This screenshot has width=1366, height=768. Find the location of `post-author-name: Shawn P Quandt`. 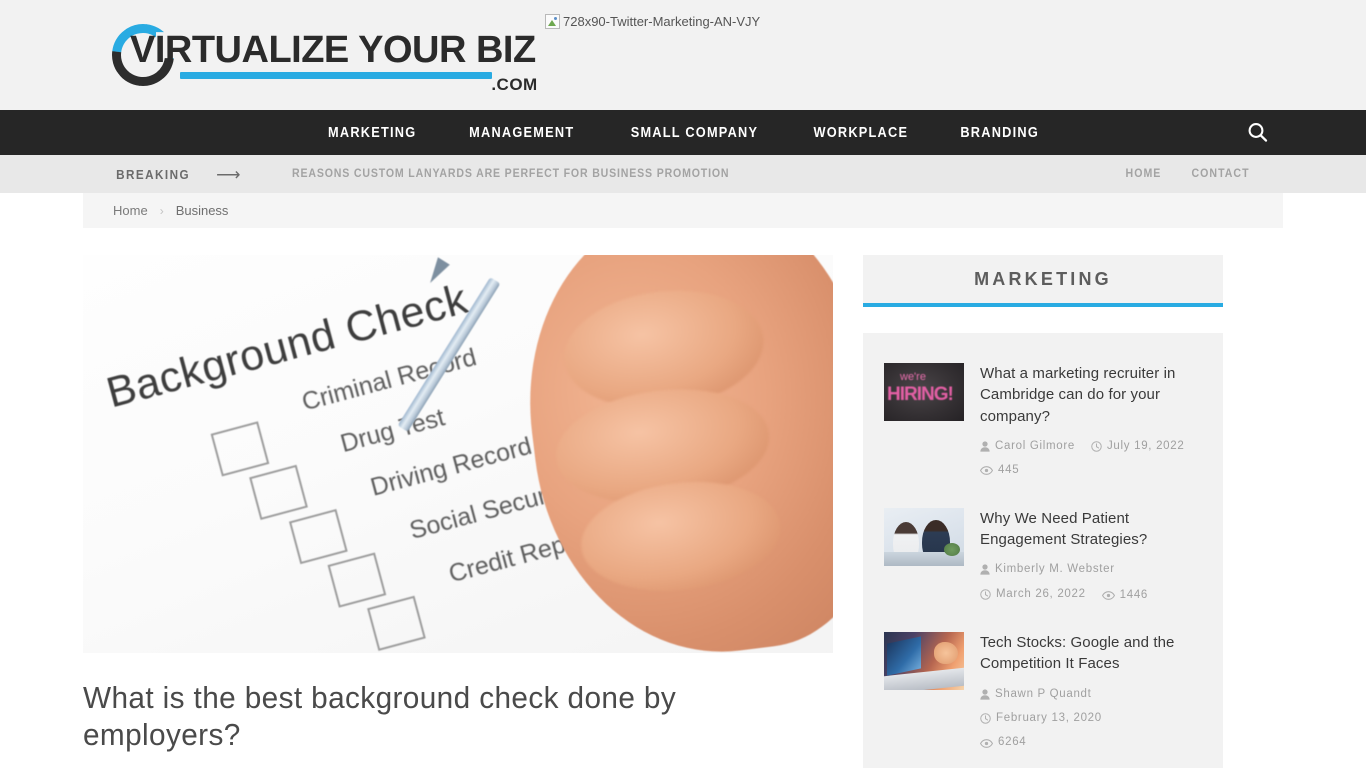

post-author-name: Shawn P Quandt is located at coordinates (1043, 693).